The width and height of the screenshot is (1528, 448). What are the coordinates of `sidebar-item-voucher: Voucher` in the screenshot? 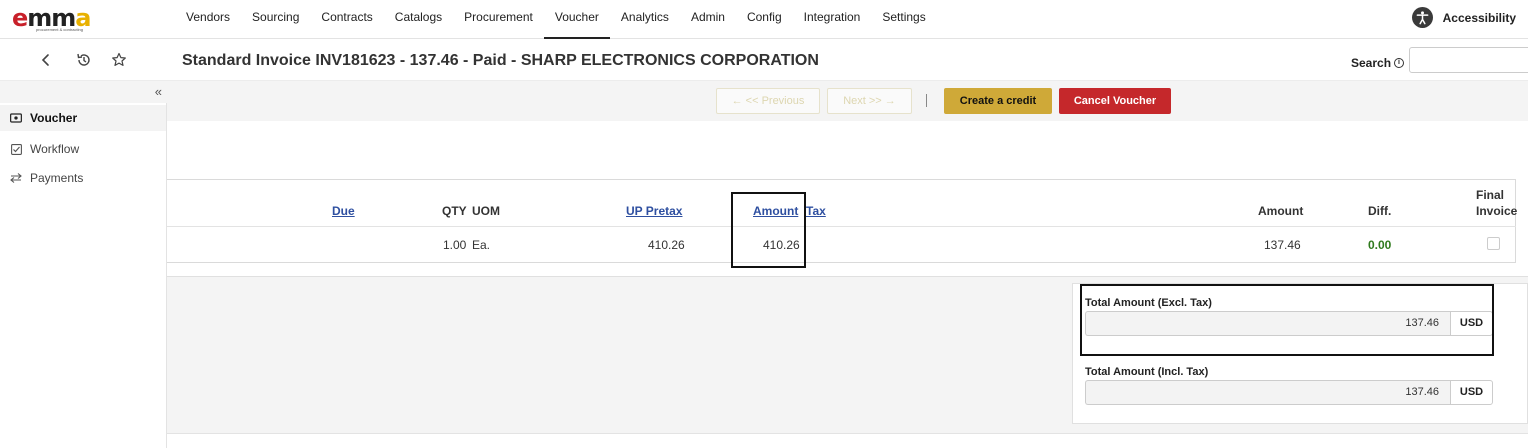 It's located at (83, 118).